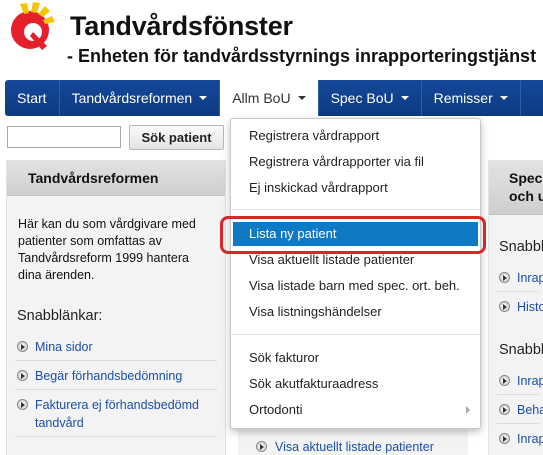 This screenshot has height=455, width=543. I want to click on nav-remisser: Remisser, so click(471, 98).